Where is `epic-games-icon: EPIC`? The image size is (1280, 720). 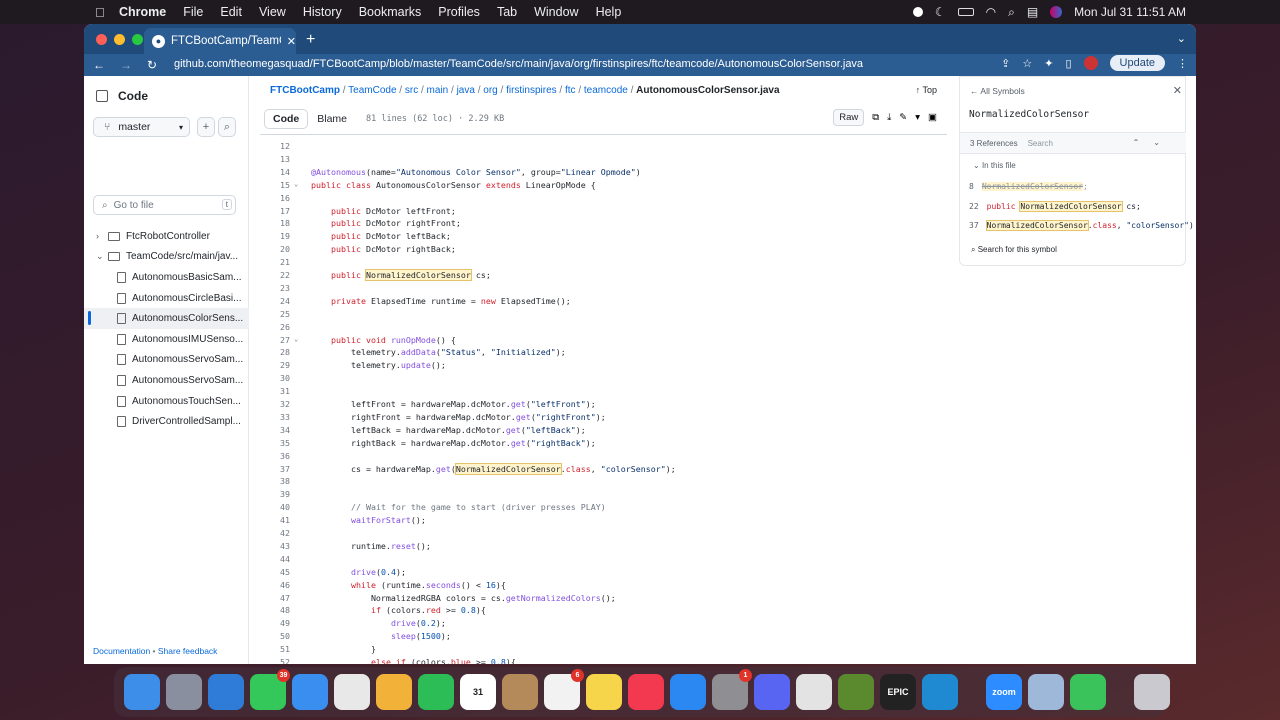 epic-games-icon: EPIC is located at coordinates (898, 692).